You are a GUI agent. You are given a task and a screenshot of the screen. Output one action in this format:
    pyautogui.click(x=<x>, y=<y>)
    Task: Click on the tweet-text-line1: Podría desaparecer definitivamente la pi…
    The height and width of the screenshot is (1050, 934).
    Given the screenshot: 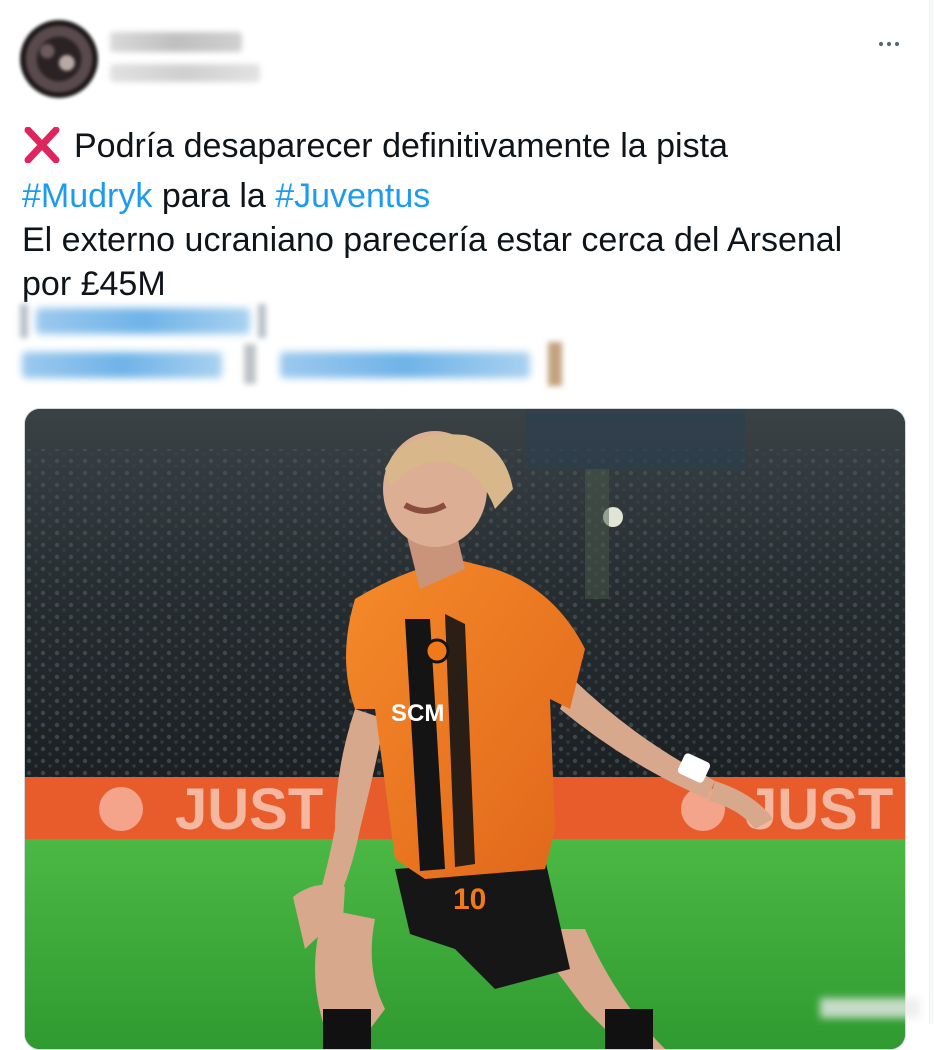 What is the action you would take?
    pyautogui.click(x=401, y=146)
    